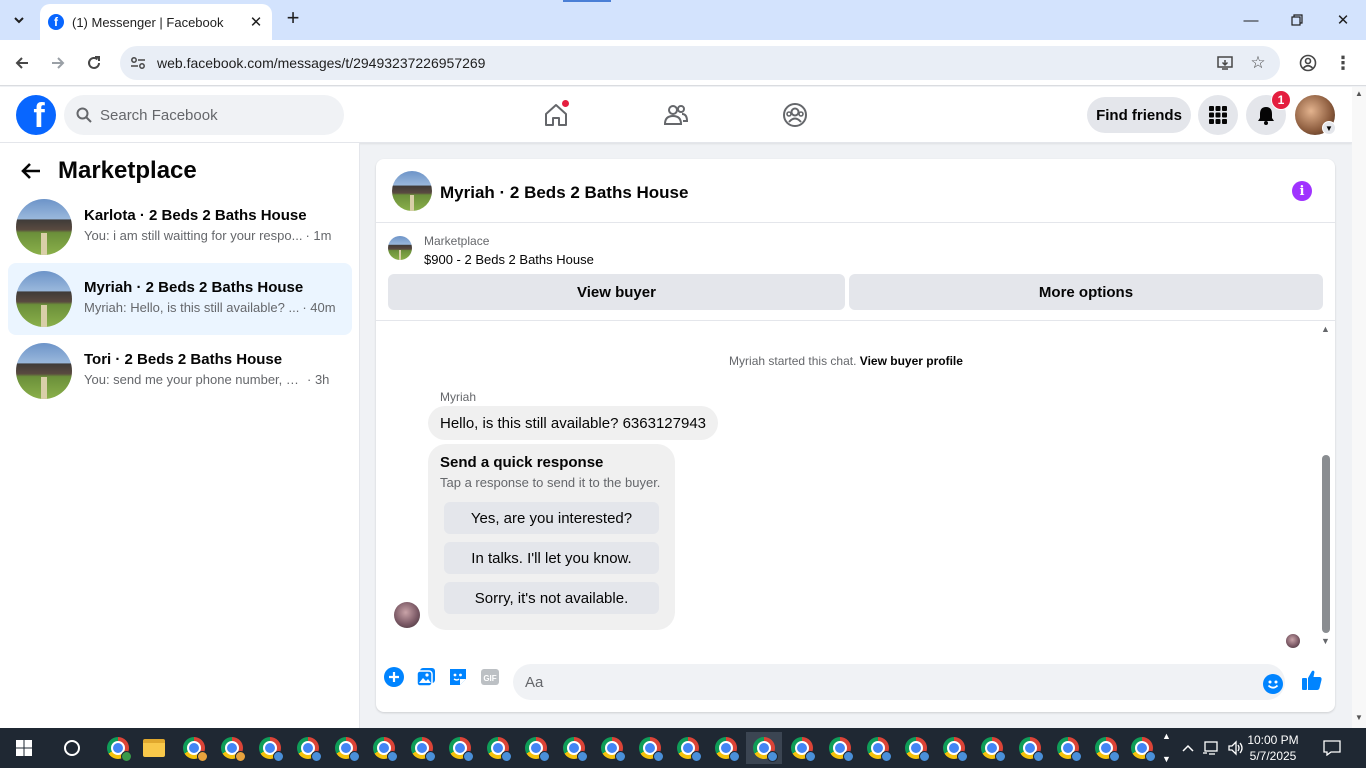  I want to click on chat-listing-thumbnail, so click(412, 191).